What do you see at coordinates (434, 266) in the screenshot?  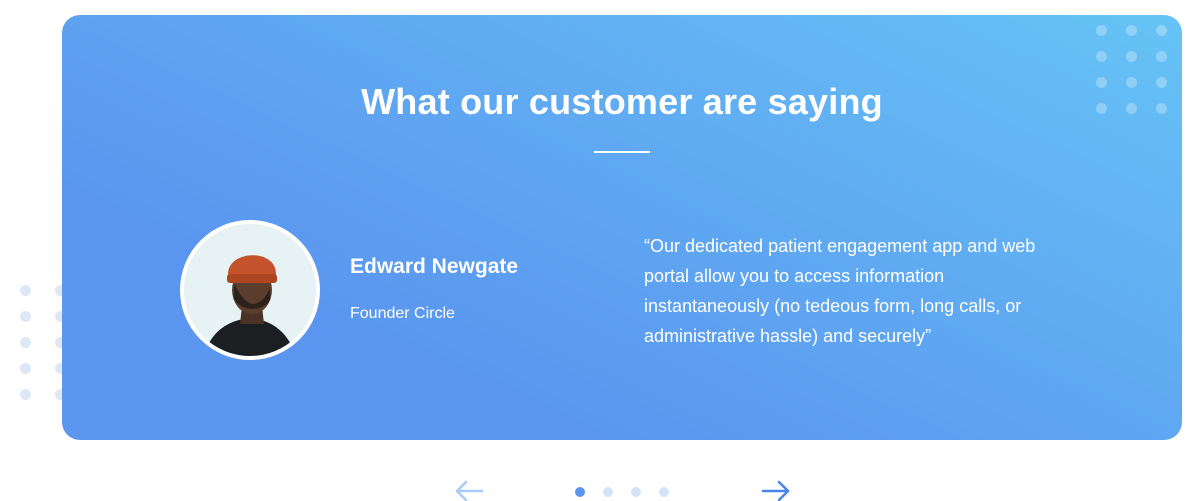 I see `customer-name: Edward Newgate` at bounding box center [434, 266].